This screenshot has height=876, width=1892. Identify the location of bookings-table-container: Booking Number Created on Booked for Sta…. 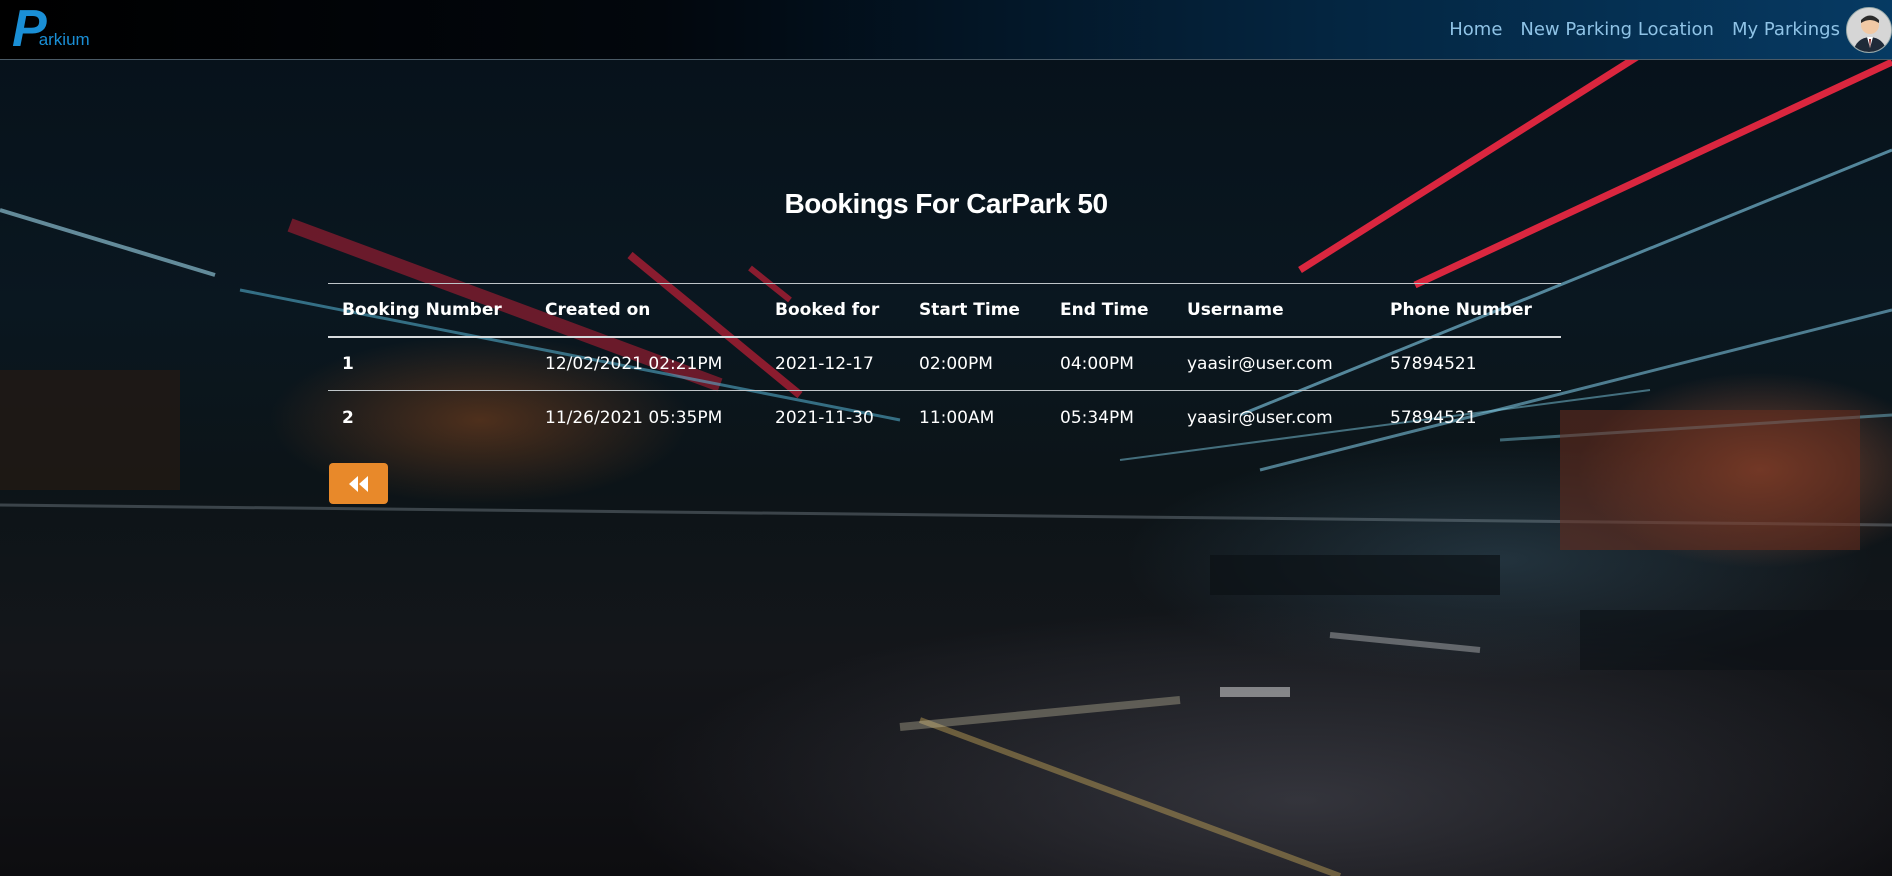
(944, 364).